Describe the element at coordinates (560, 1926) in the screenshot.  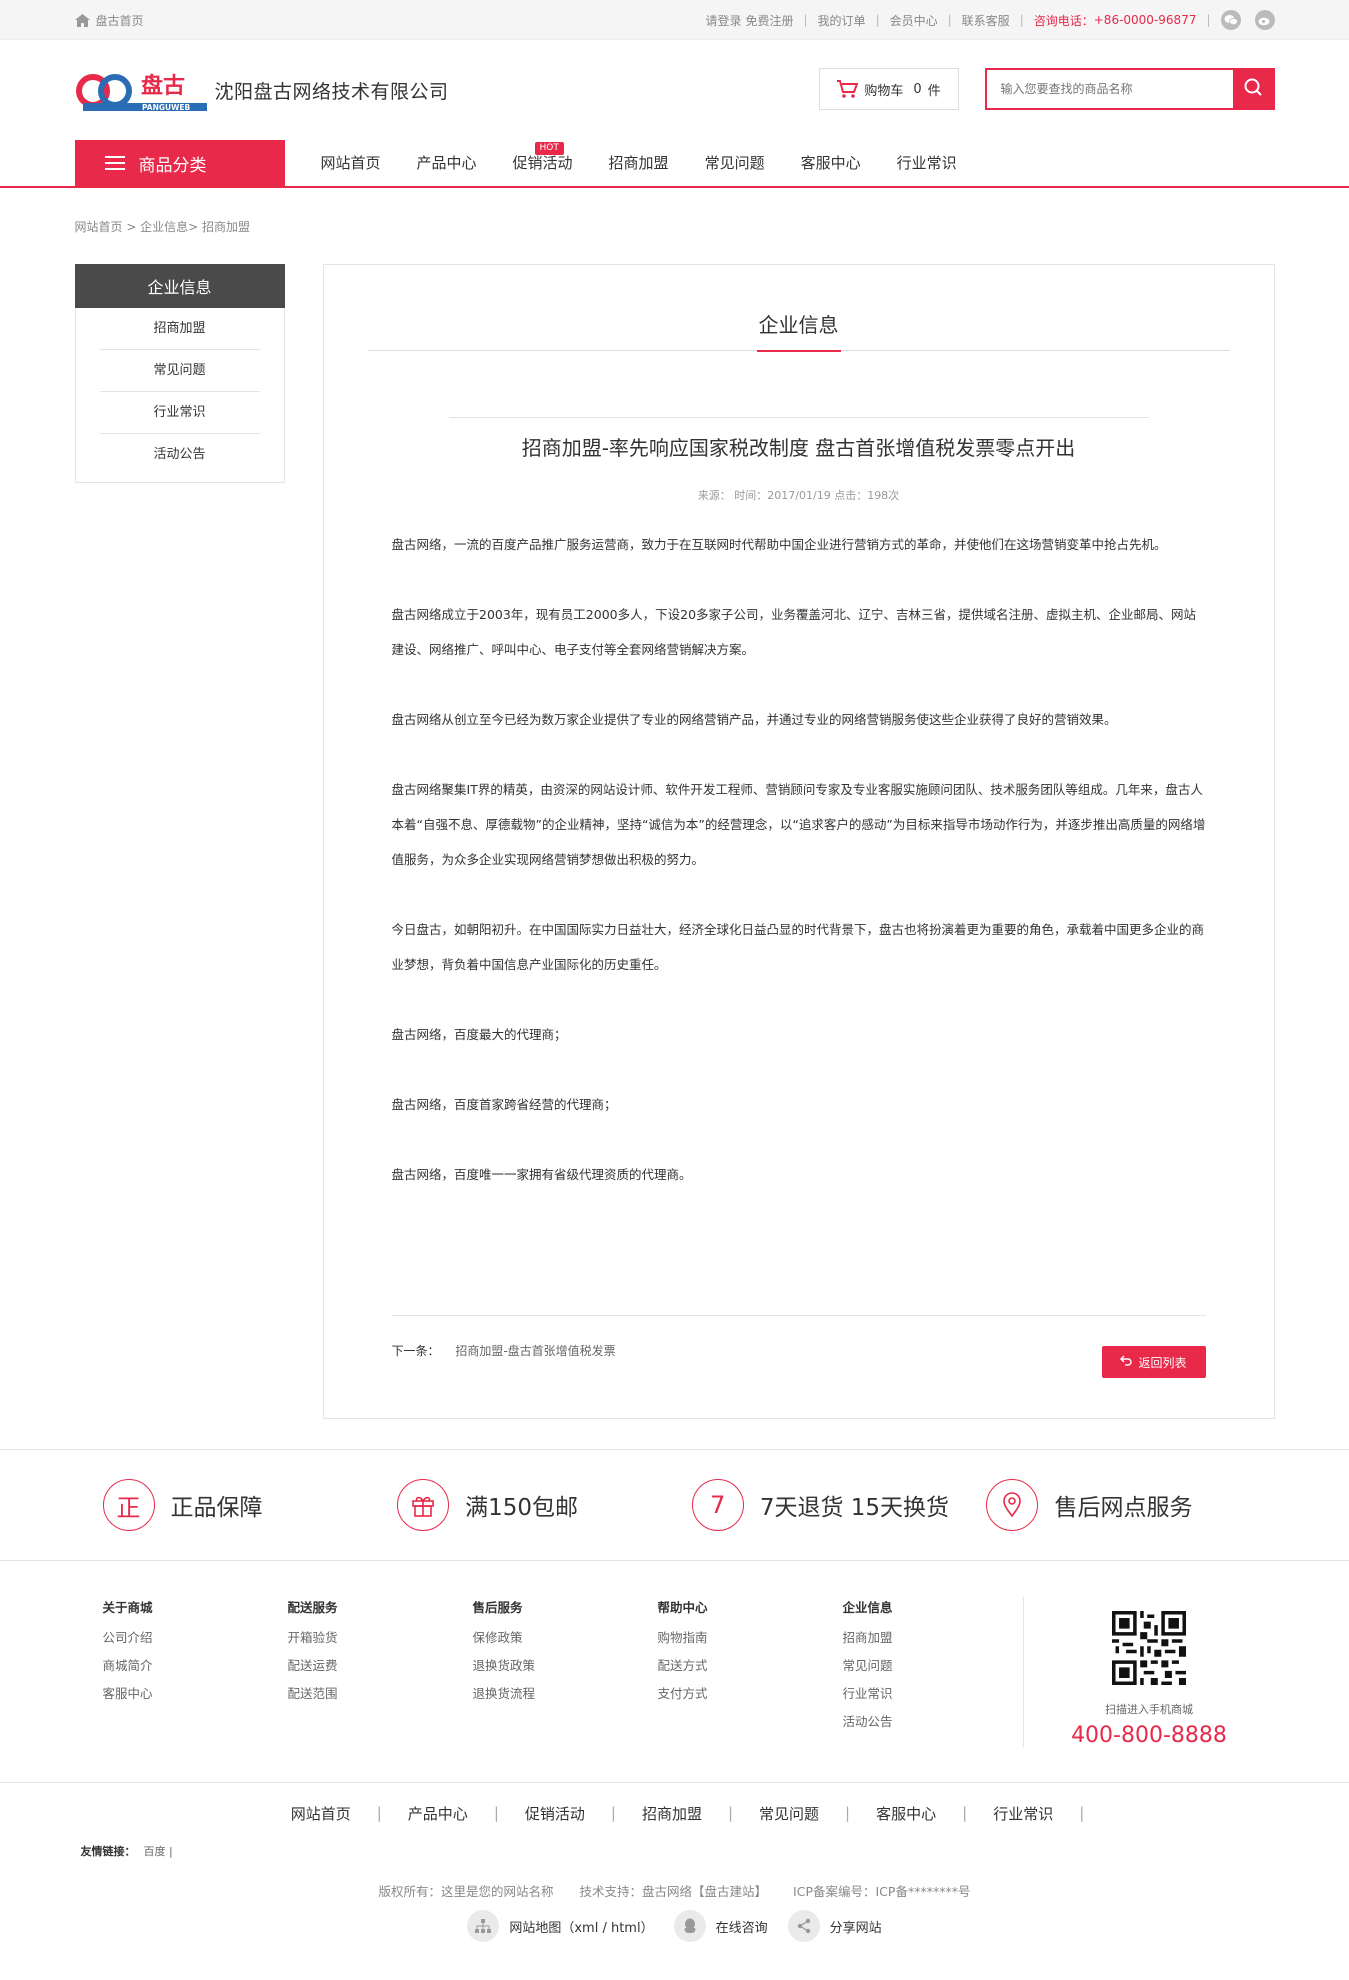
I see `sitemap-link: 网站地图（xml / html）` at that location.